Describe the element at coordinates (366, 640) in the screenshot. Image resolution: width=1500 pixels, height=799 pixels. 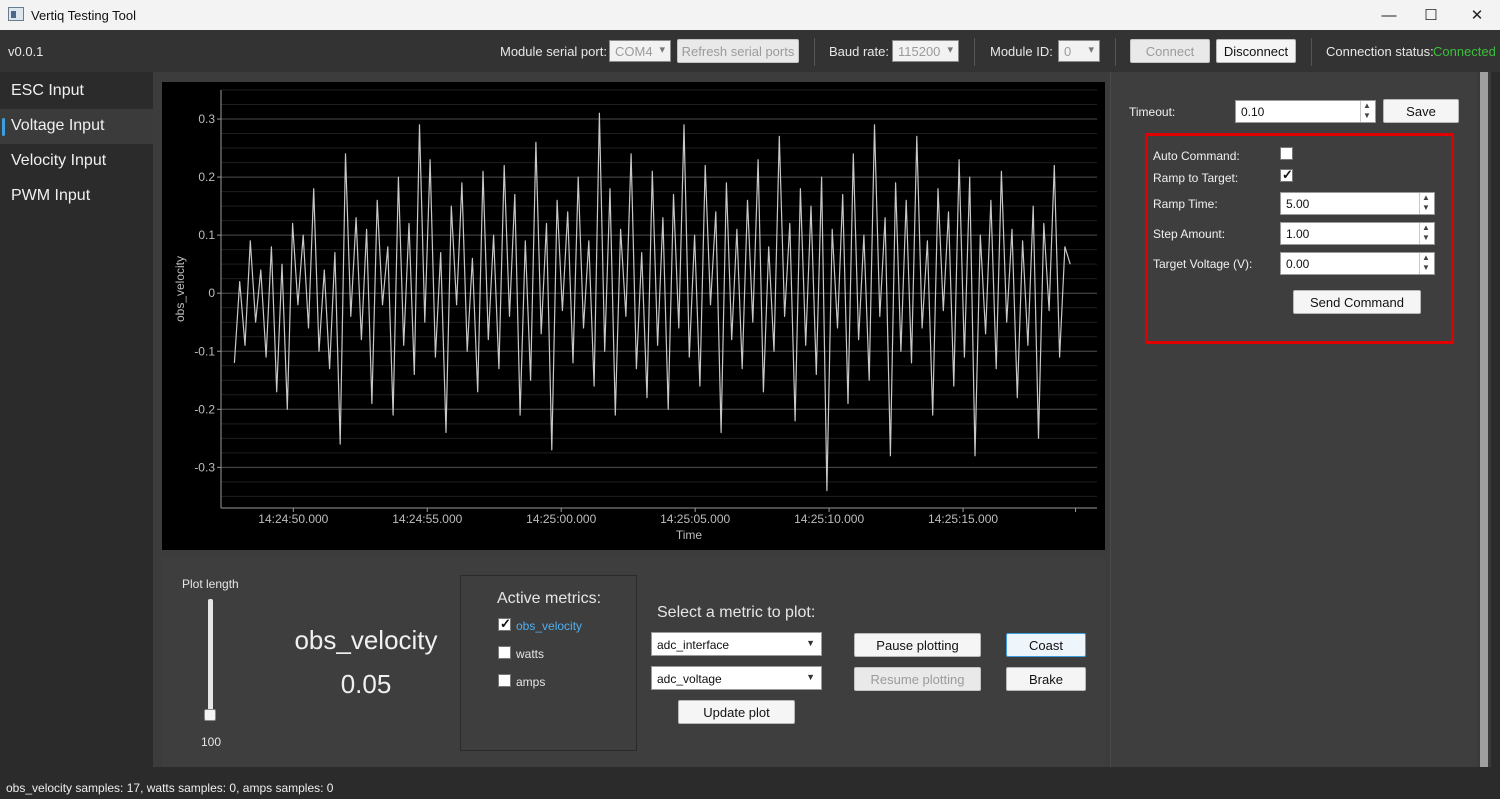
I see `metric-name: obs_velocity` at that location.